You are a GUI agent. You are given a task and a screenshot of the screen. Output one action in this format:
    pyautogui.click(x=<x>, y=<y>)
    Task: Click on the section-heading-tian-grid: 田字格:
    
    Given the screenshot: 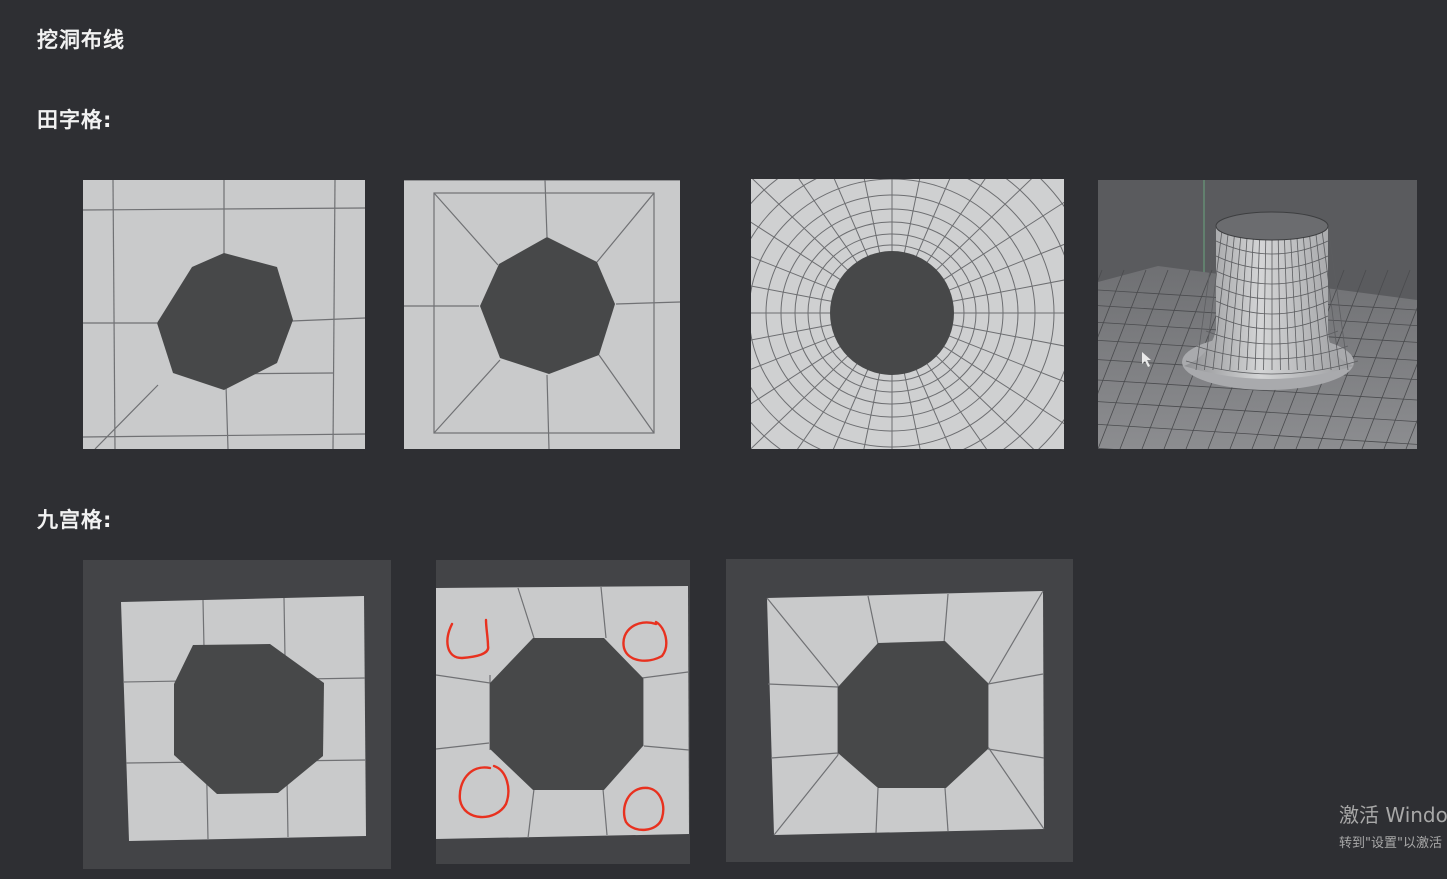 What is the action you would take?
    pyautogui.click(x=75, y=120)
    